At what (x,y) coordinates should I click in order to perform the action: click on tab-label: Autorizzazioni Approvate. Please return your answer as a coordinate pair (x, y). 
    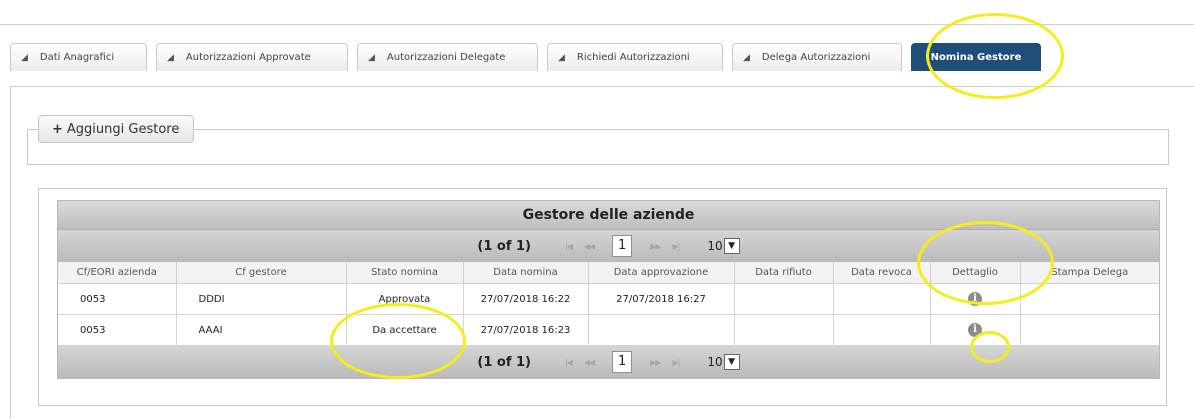
    Looking at the image, I should click on (248, 57).